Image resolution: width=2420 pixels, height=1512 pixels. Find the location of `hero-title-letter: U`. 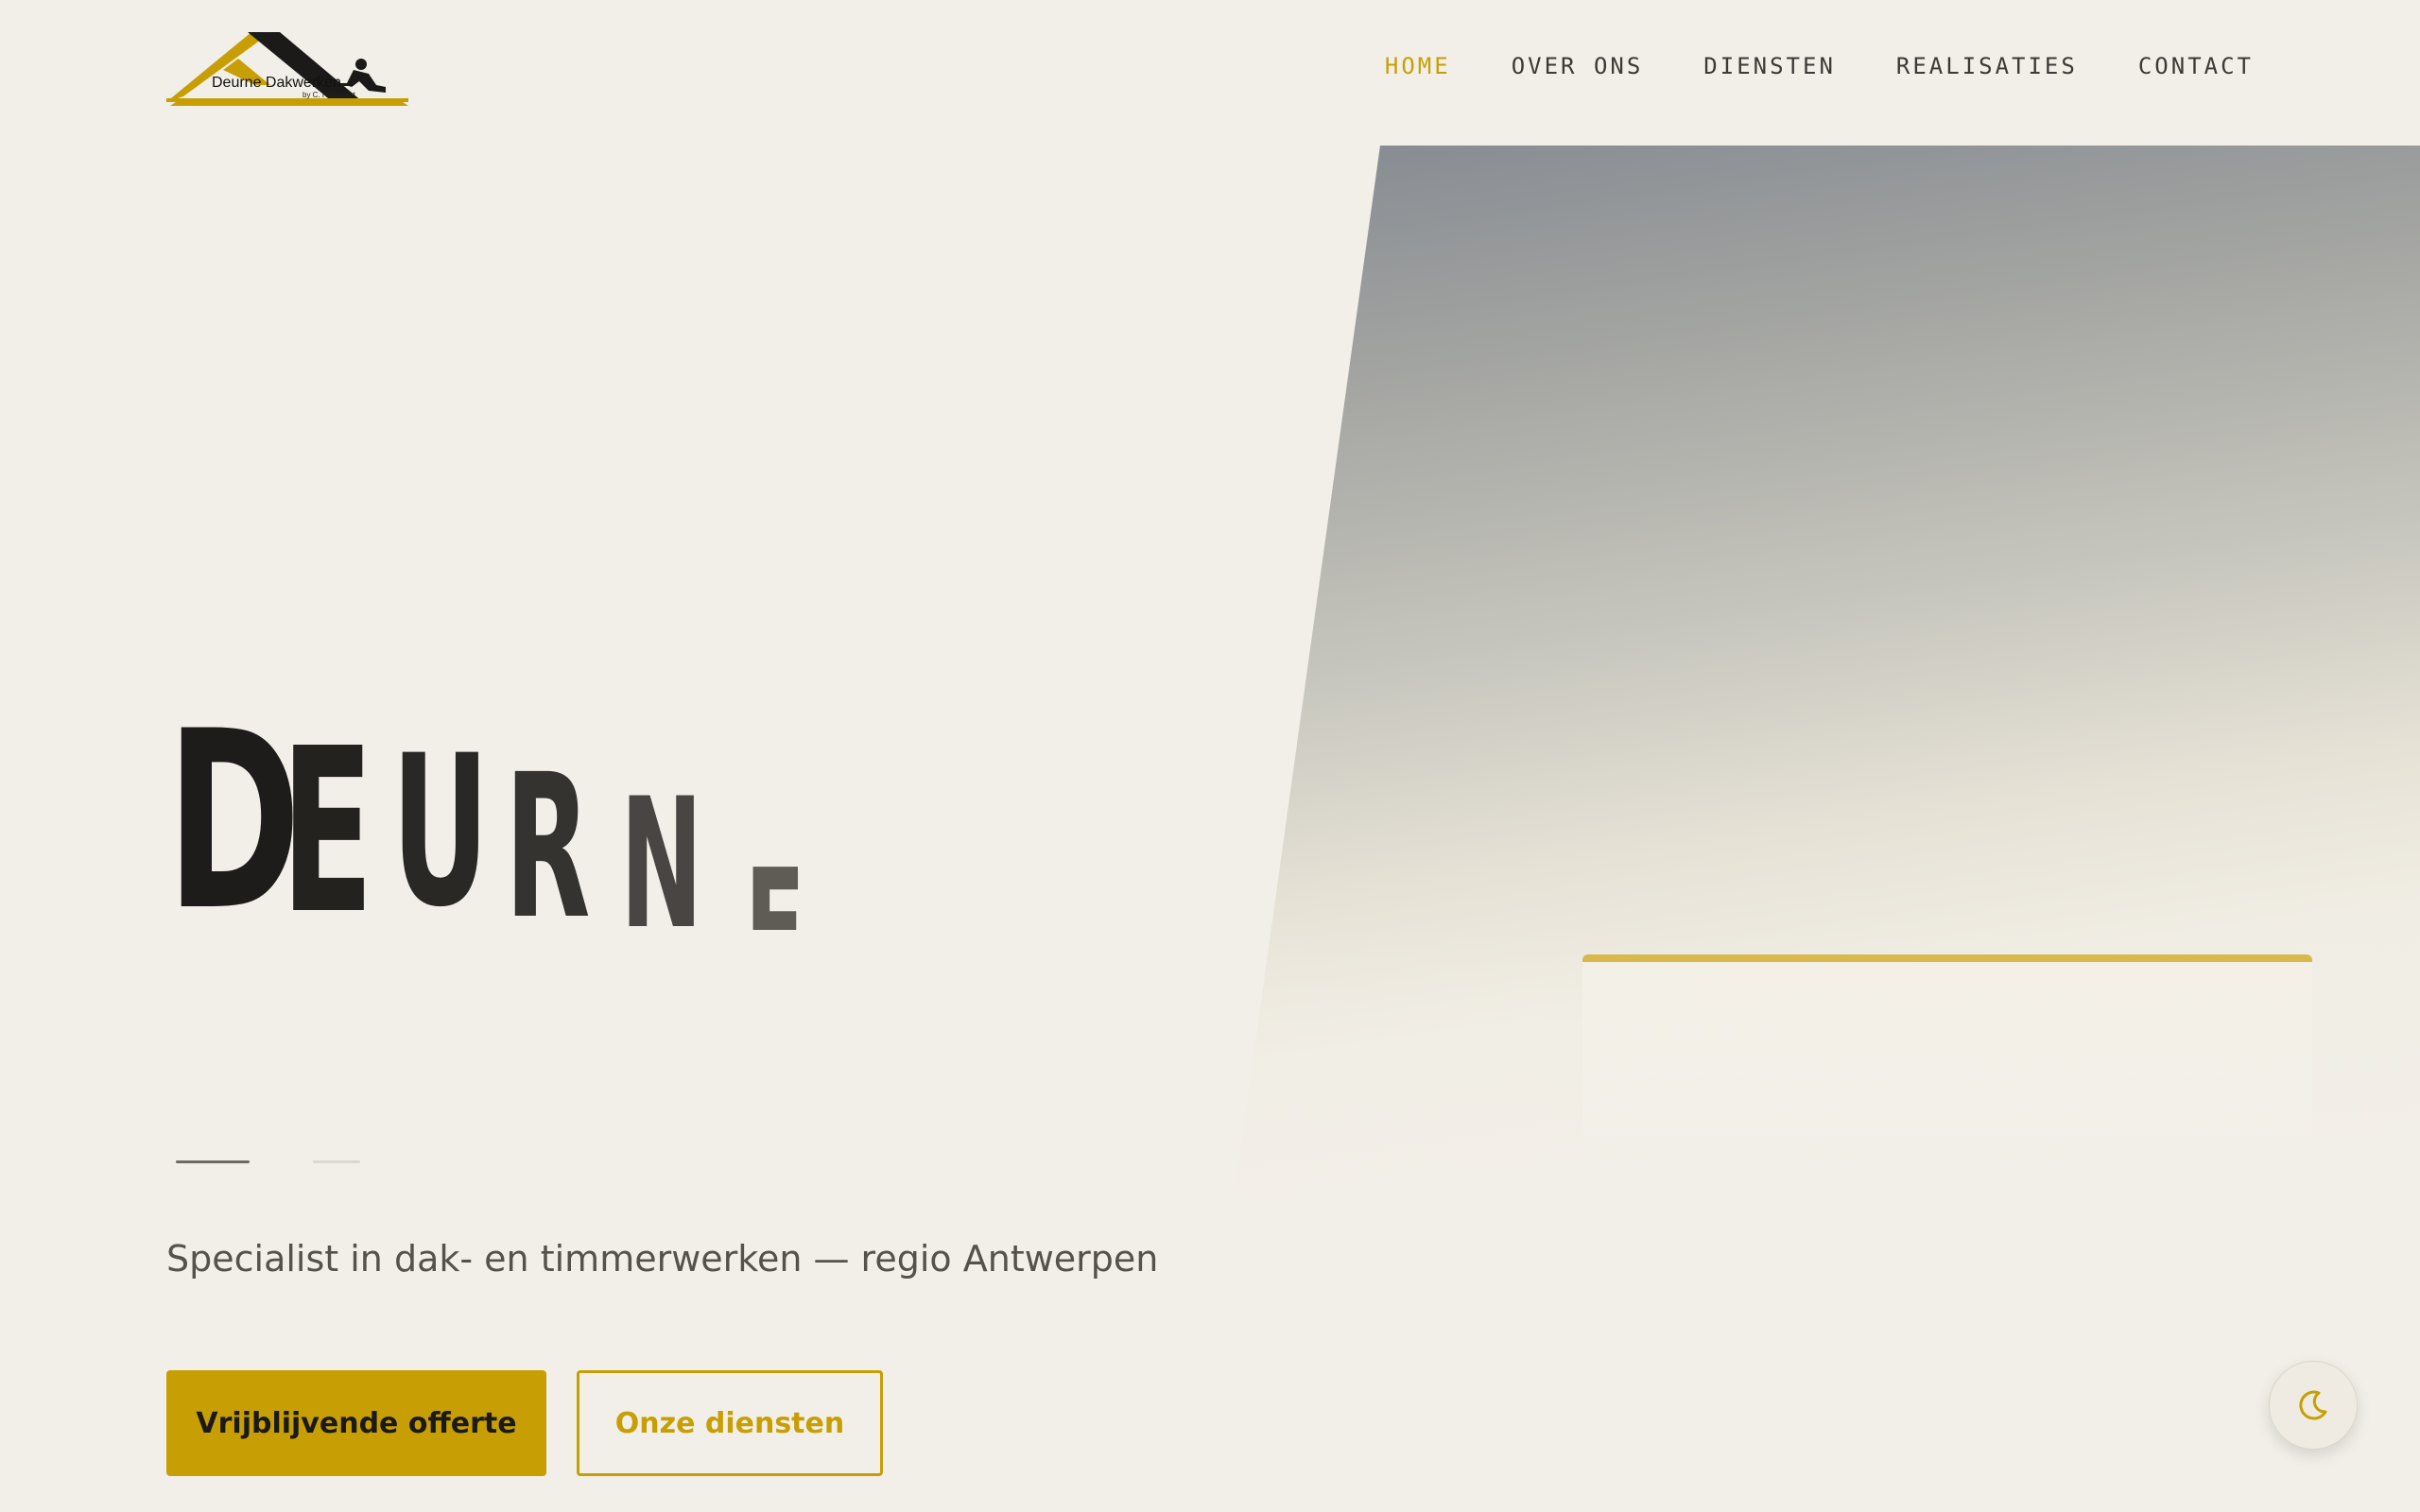

hero-title-letter: U is located at coordinates (440, 832).